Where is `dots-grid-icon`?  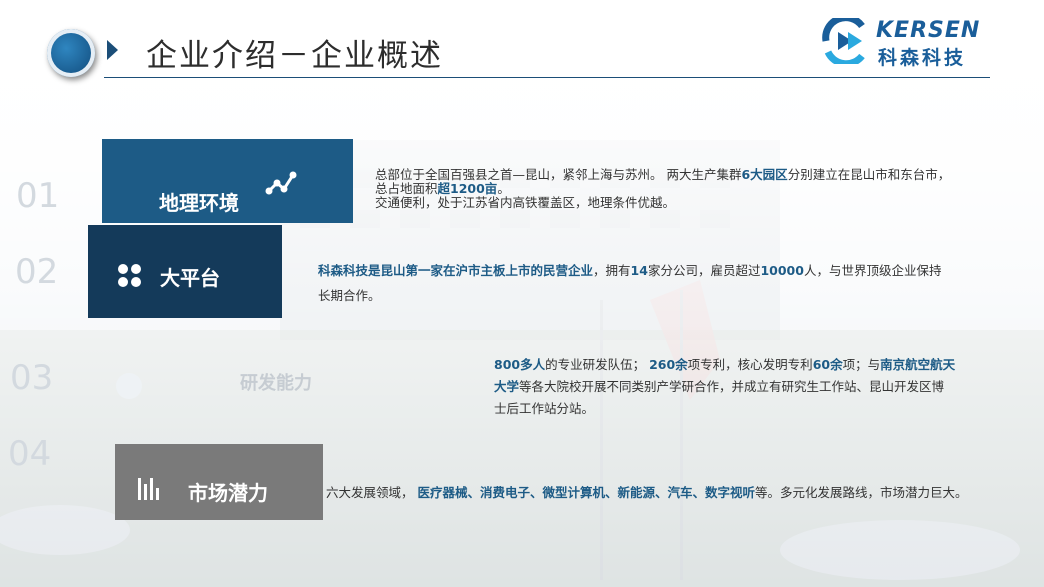 dots-grid-icon is located at coordinates (129, 275).